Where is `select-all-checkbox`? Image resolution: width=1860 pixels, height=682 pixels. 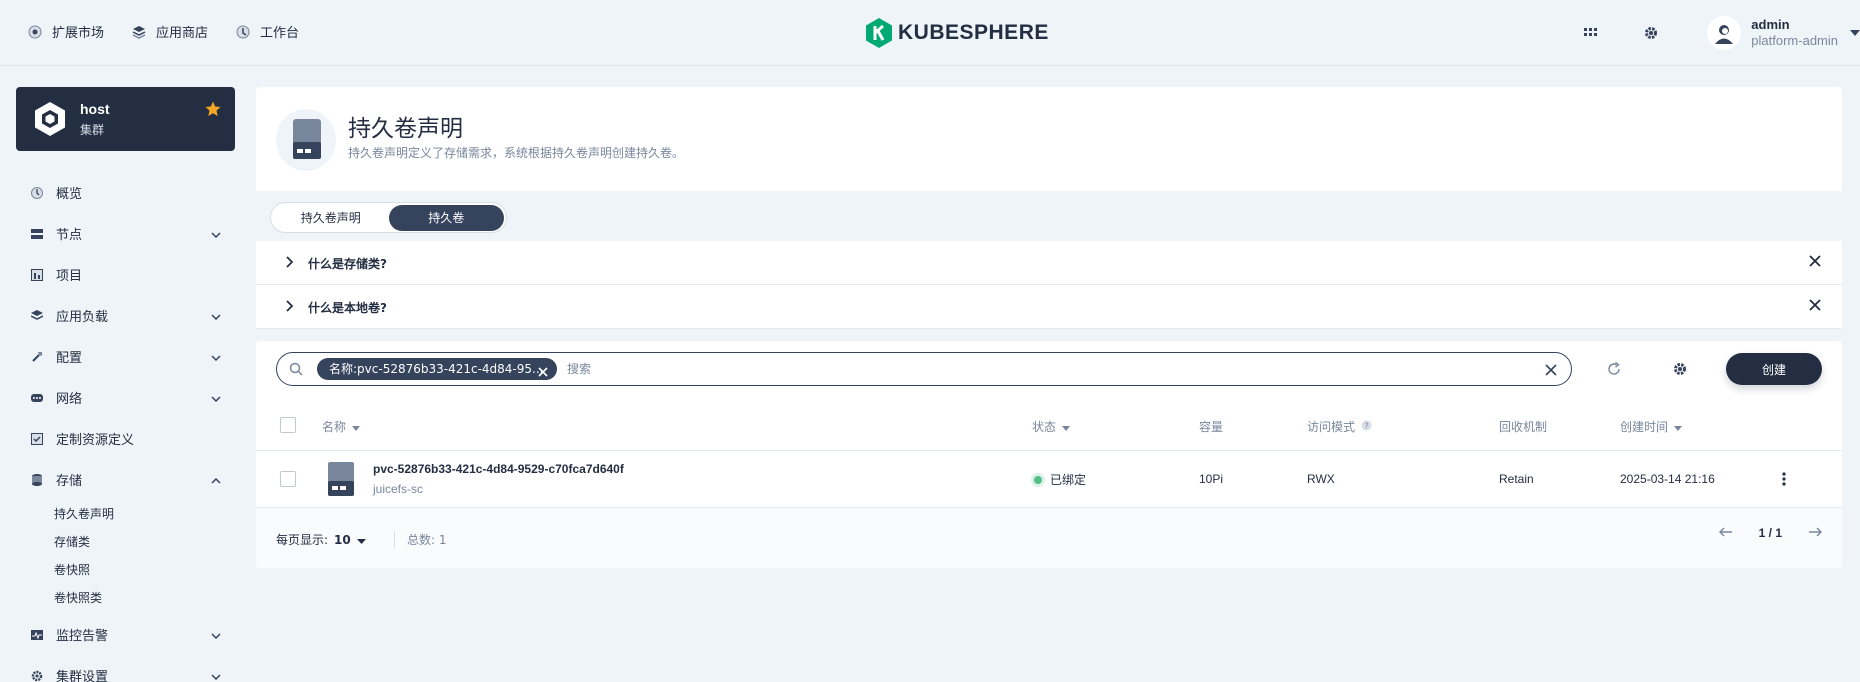
select-all-checkbox is located at coordinates (288, 425).